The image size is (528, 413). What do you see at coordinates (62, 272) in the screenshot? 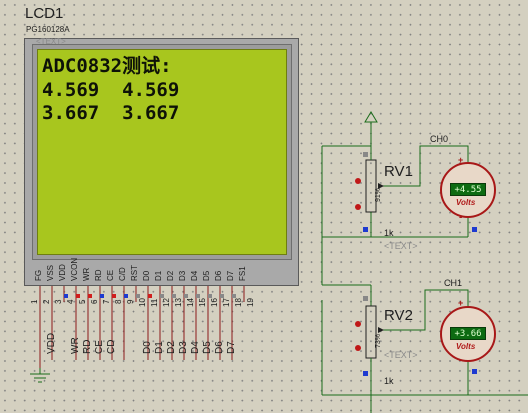
I see `pin-label: VDD` at bounding box center [62, 272].